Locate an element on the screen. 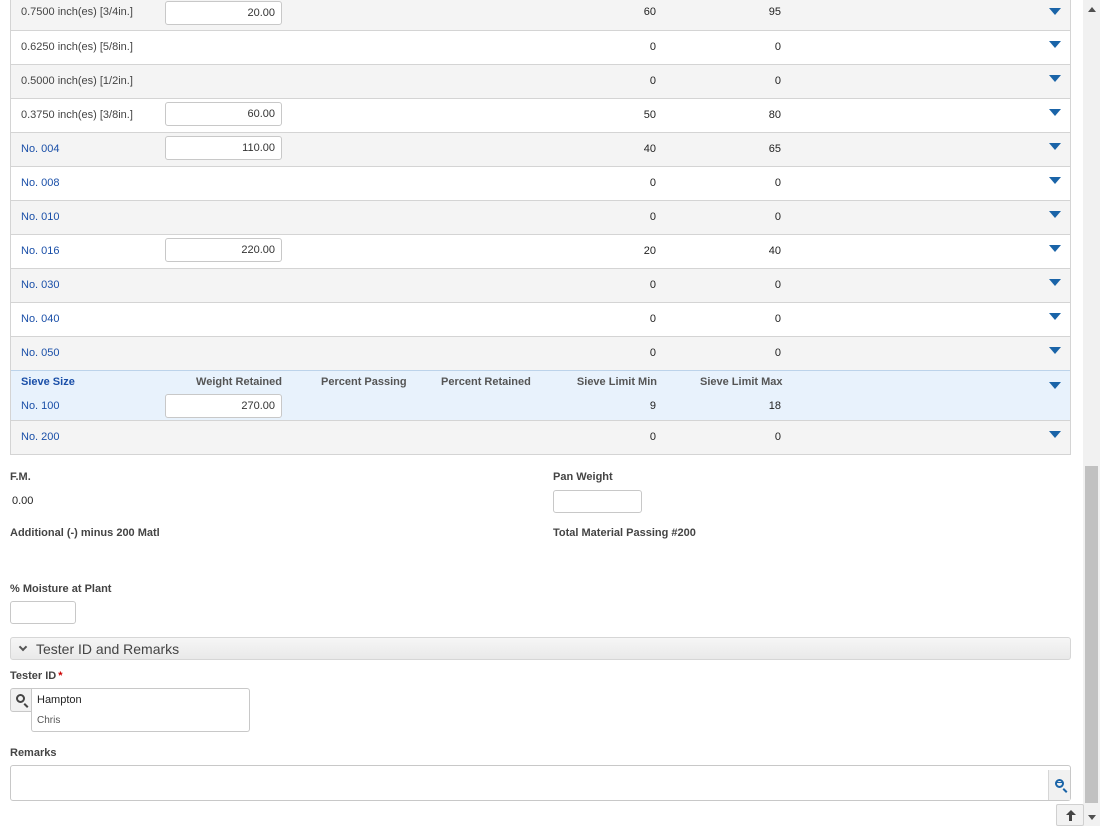 Image resolution: width=1100 pixels, height=826 pixels. sieve-limit-min-cell: 9 is located at coordinates (652, 406).